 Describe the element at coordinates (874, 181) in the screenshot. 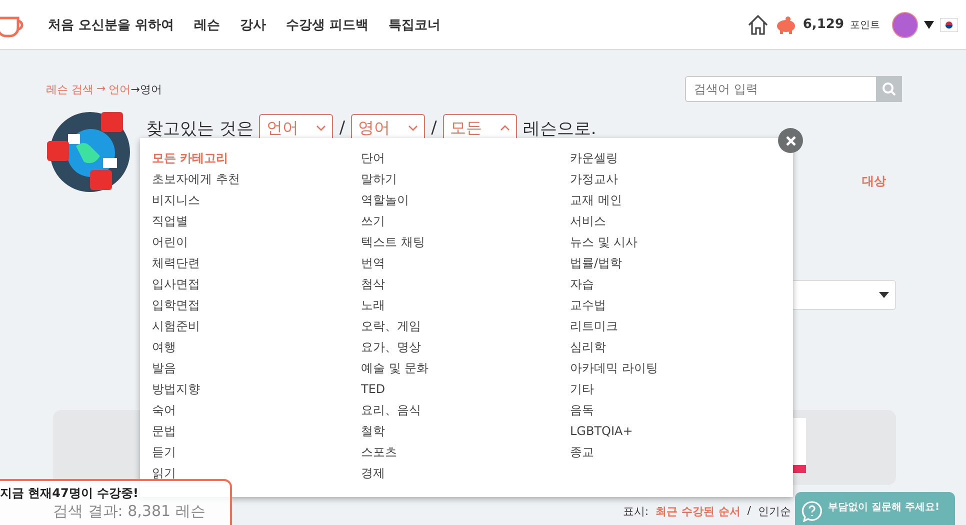

I see `target-label: 대상` at that location.